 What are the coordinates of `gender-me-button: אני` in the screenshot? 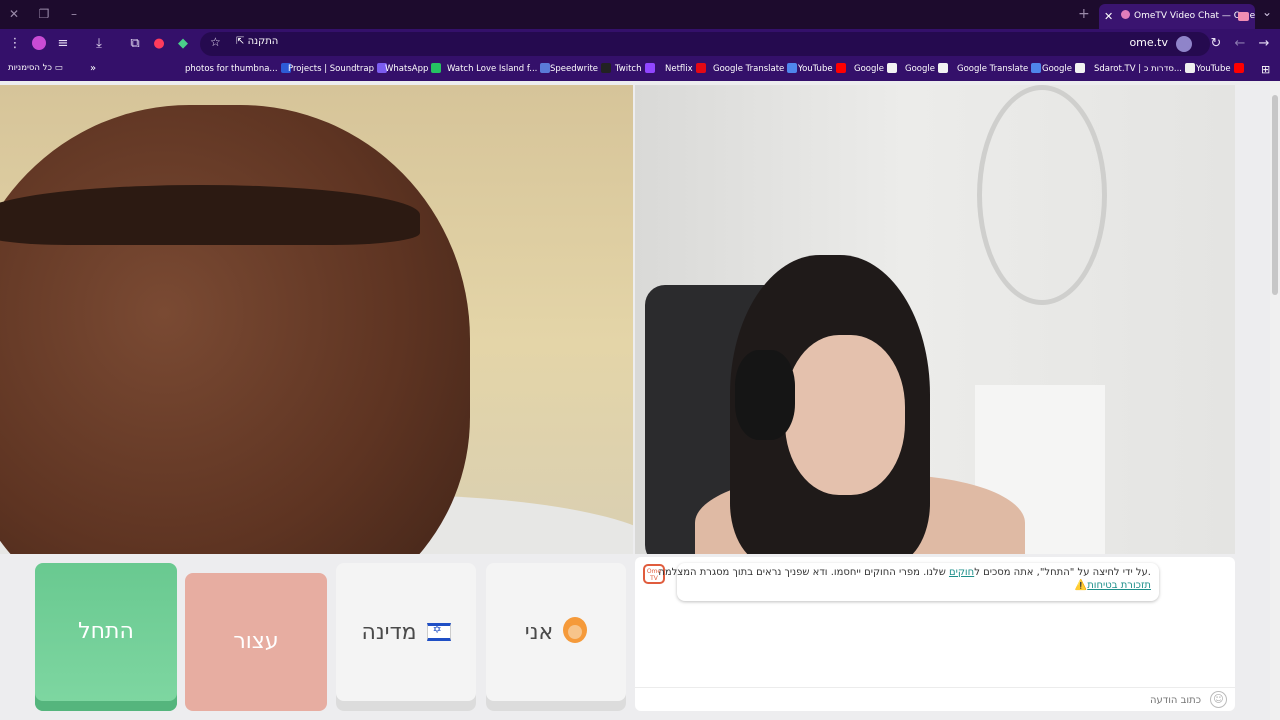 It's located at (556, 637).